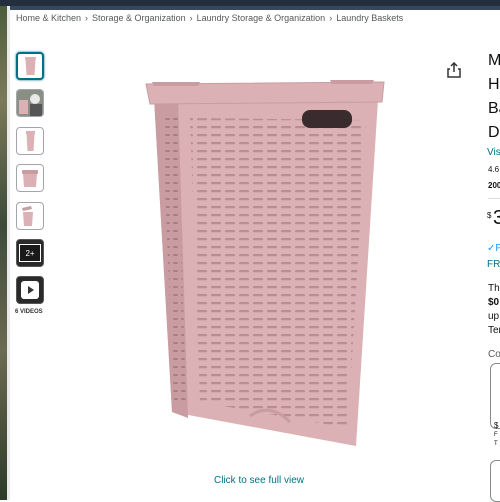 Image resolution: width=500 pixels, height=502 pixels. I want to click on lifestyle-thumb-icon, so click(30, 103).